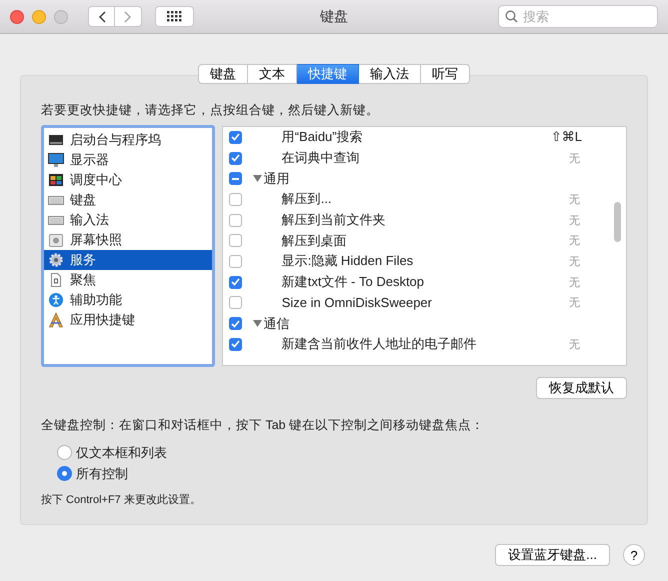 This screenshot has height=581, width=668. I want to click on back-button, so click(101, 16).